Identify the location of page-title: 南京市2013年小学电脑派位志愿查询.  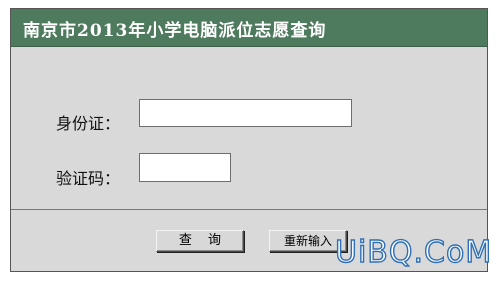
(175, 31).